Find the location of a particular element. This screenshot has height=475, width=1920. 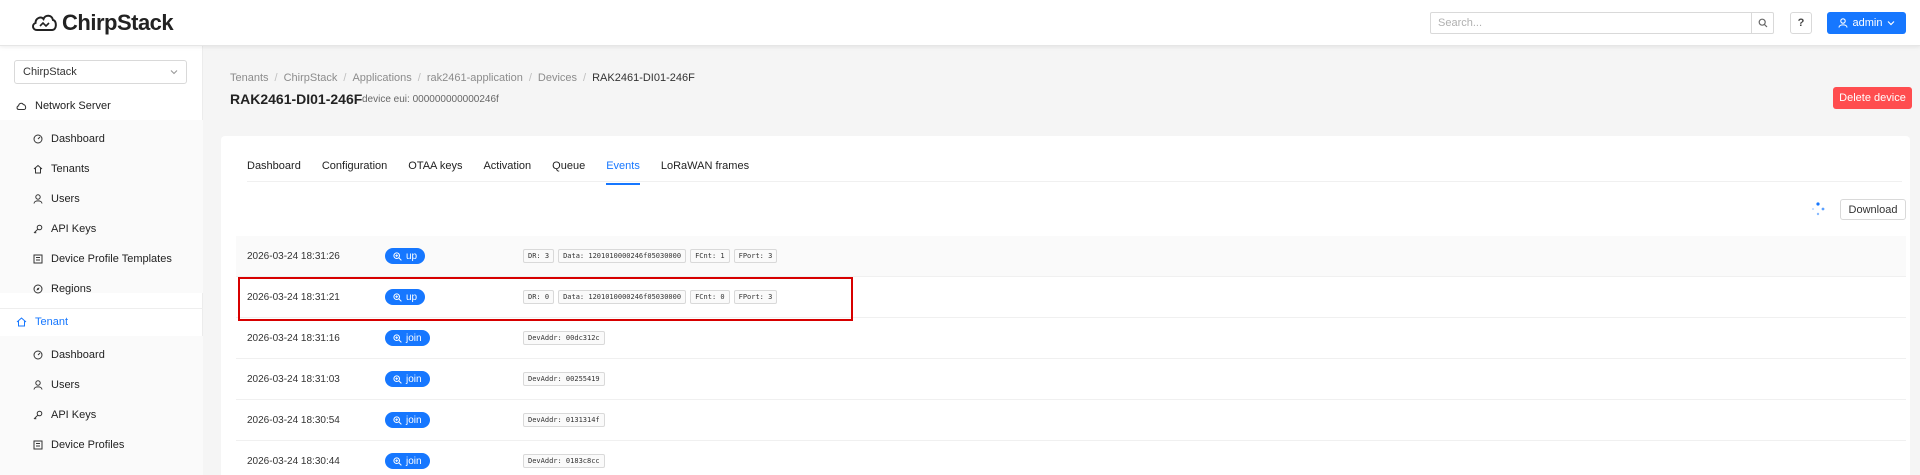

breadcrumb-tenants: Tenants is located at coordinates (249, 78).